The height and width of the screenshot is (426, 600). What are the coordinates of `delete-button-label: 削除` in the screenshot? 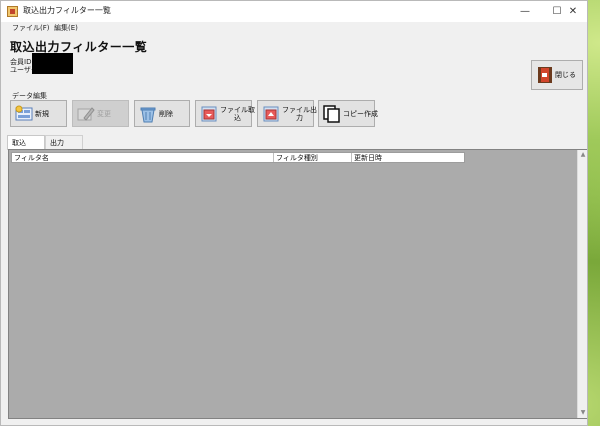 It's located at (166, 113).